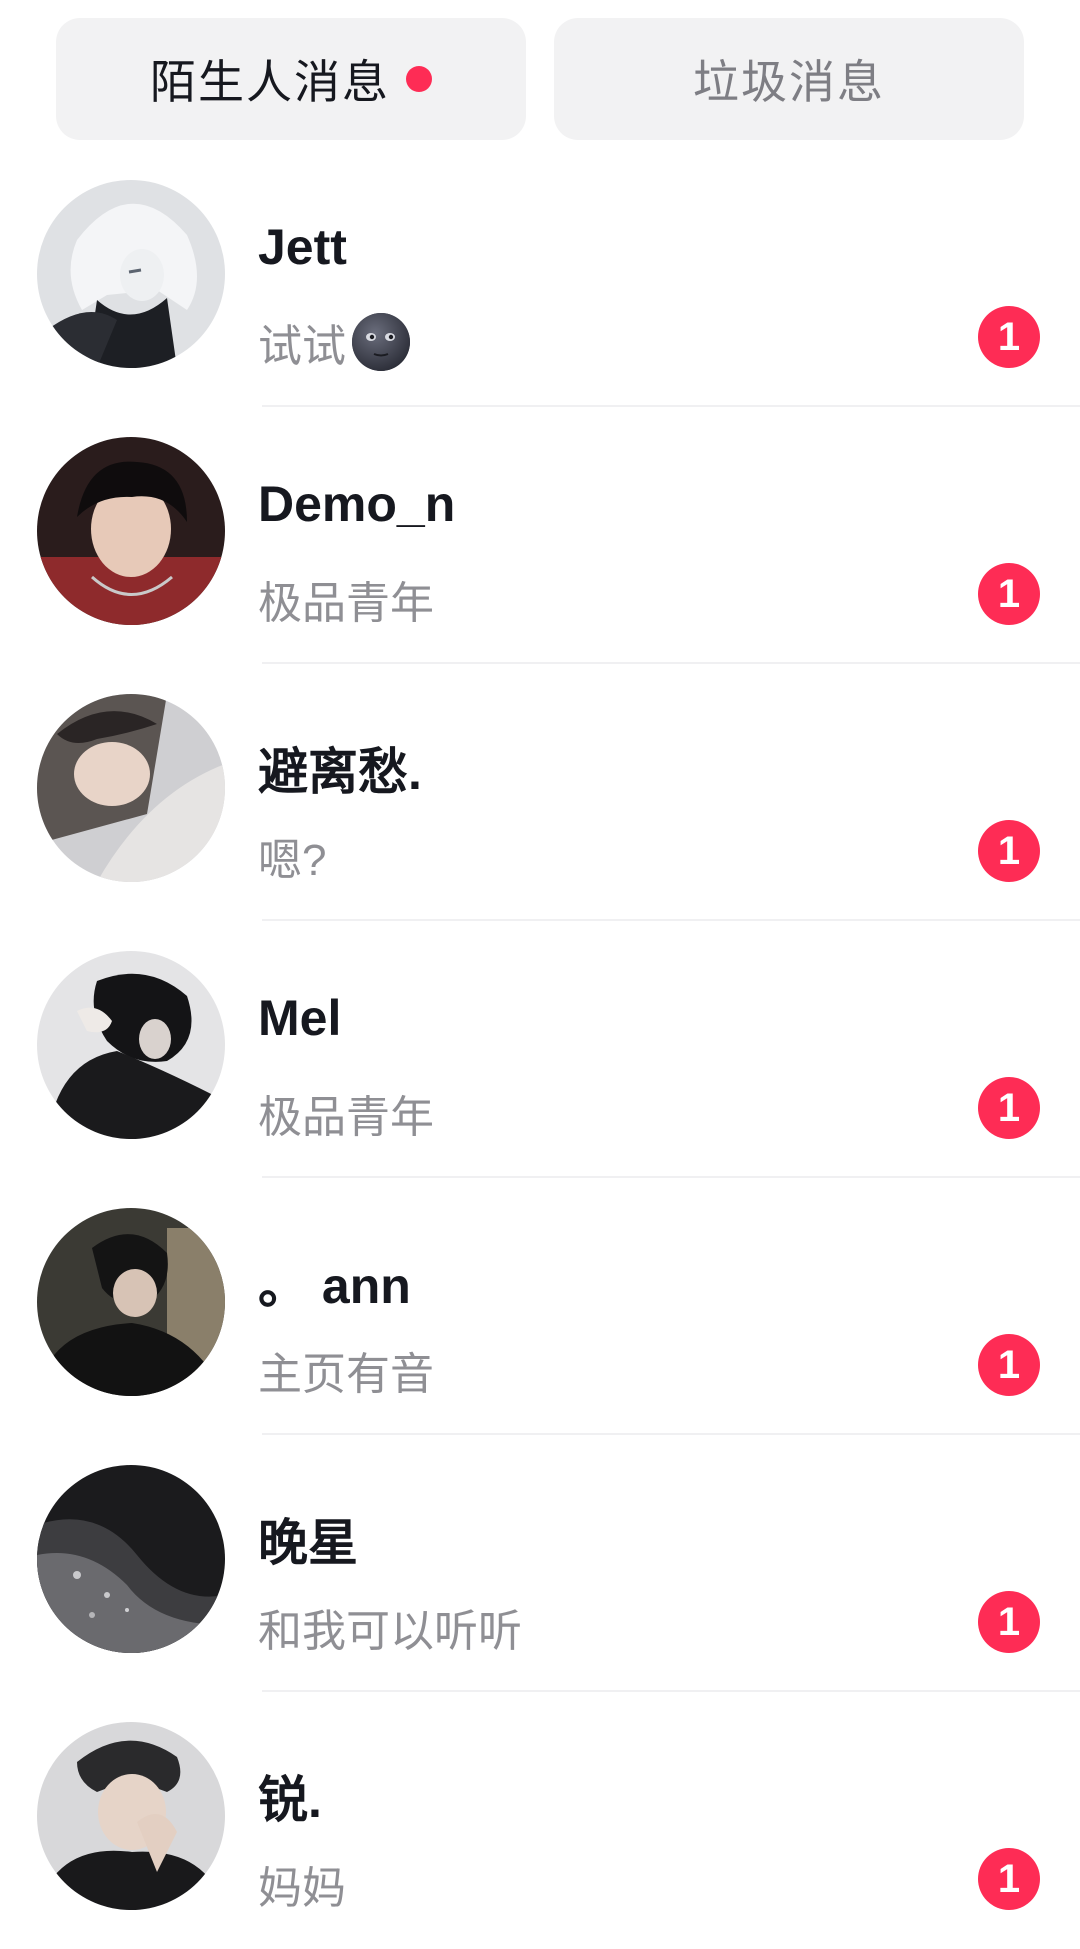  What do you see at coordinates (789, 82) in the screenshot?
I see `tab-spam-messages-label: 垃圾消息` at bounding box center [789, 82].